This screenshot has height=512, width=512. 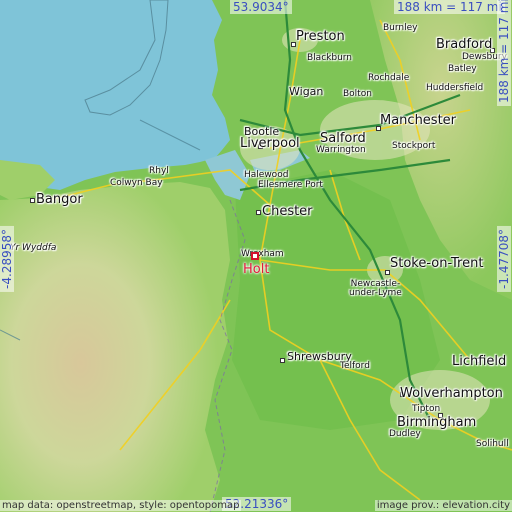 What do you see at coordinates (258, 212) in the screenshot?
I see `city-dot-chester` at bounding box center [258, 212].